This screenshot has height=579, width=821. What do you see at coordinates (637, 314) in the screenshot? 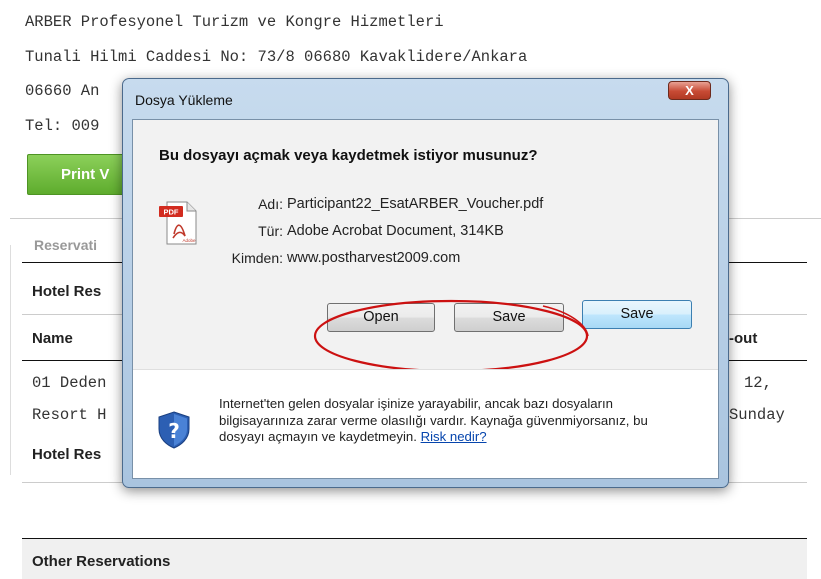
I see `save-default-button: Save` at bounding box center [637, 314].